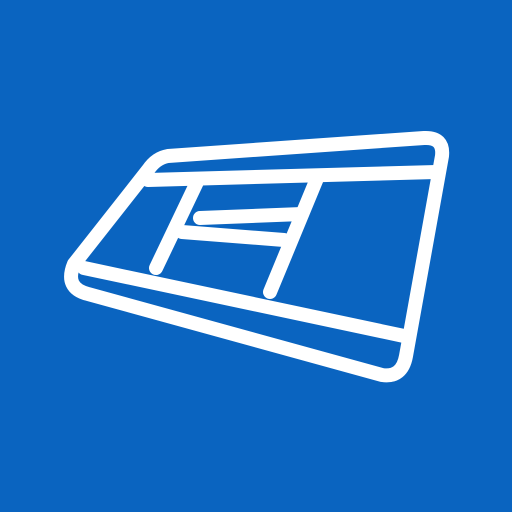 This screenshot has height=512, width=512. Describe the element at coordinates (233, 236) in the screenshot. I see `middle-bottom-divider` at that location.